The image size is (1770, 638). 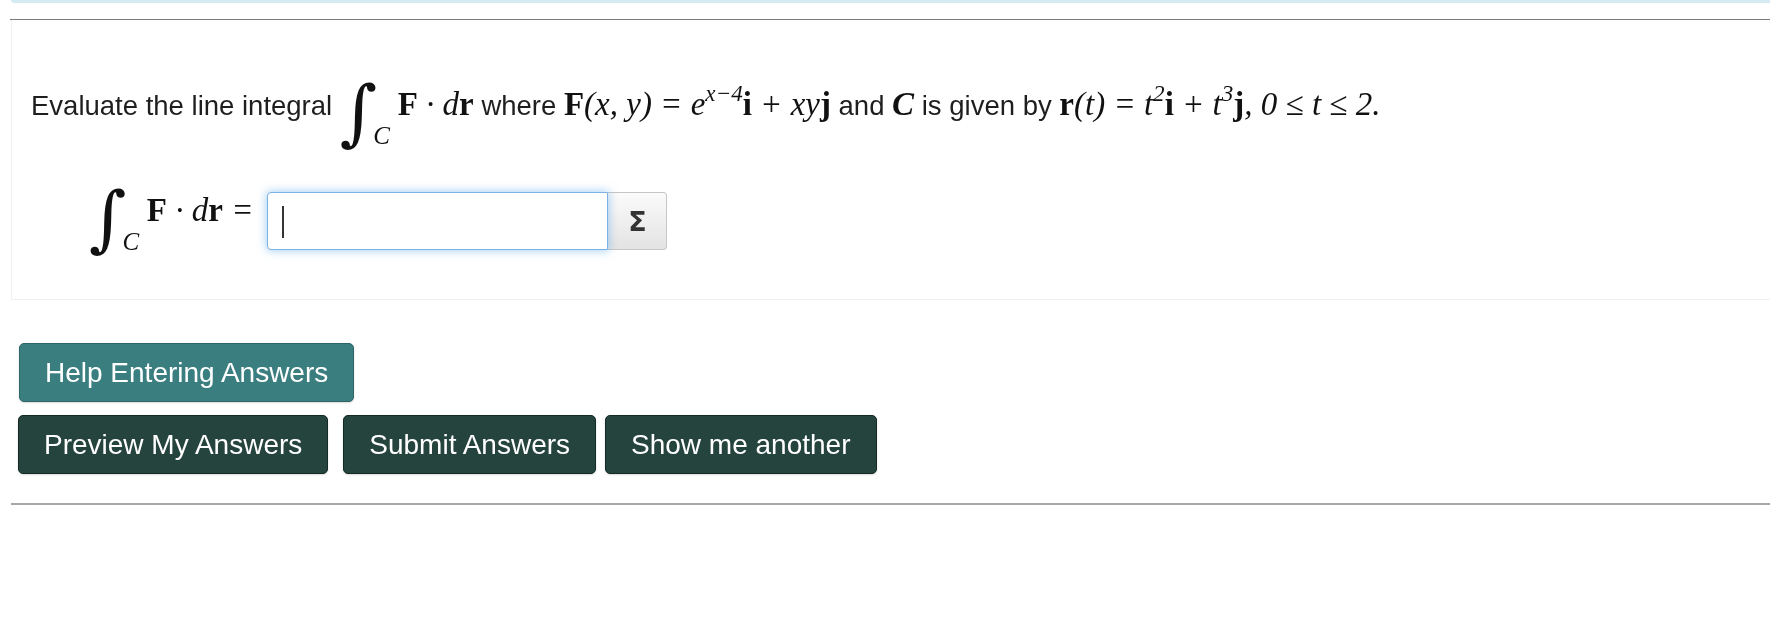 I want to click on preview-answers-button: Preview My Answers, so click(x=173, y=444).